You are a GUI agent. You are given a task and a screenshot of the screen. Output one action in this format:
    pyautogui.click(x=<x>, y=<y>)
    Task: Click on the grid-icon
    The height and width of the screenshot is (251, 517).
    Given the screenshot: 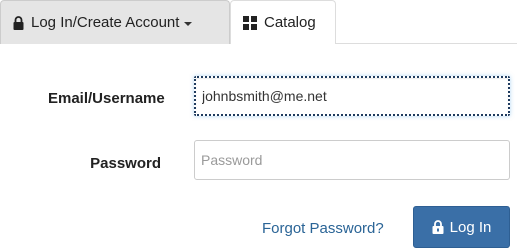 What is the action you would take?
    pyautogui.click(x=250, y=22)
    